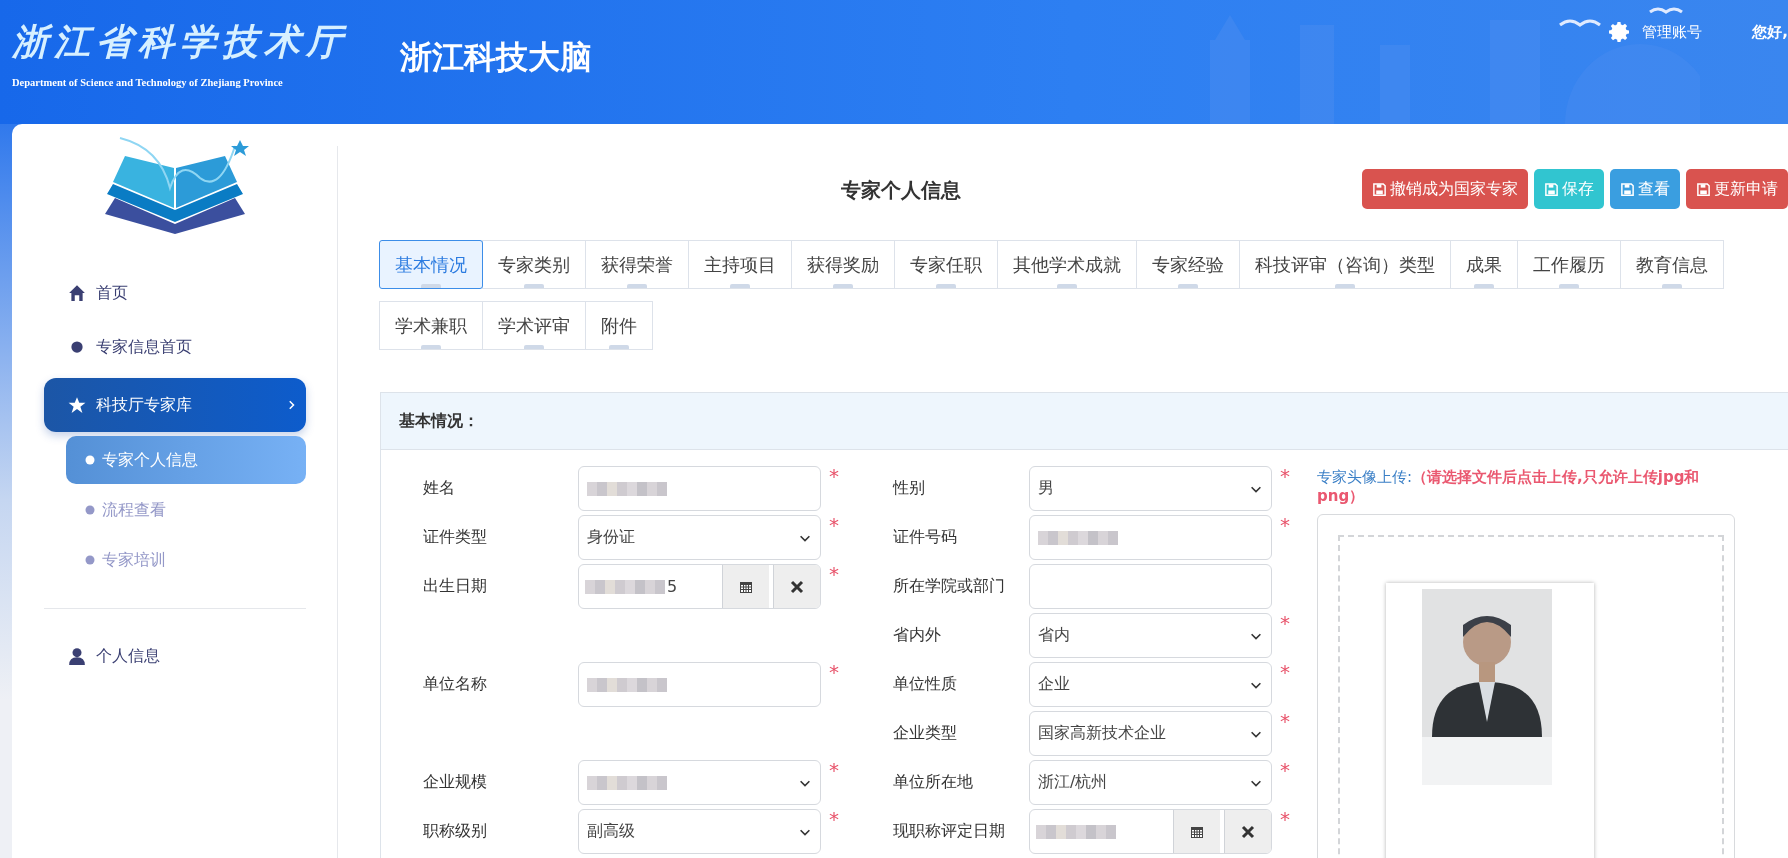 The width and height of the screenshot is (1788, 858). Describe the element at coordinates (174, 656) in the screenshot. I see `nav-item: 个人信息` at that location.